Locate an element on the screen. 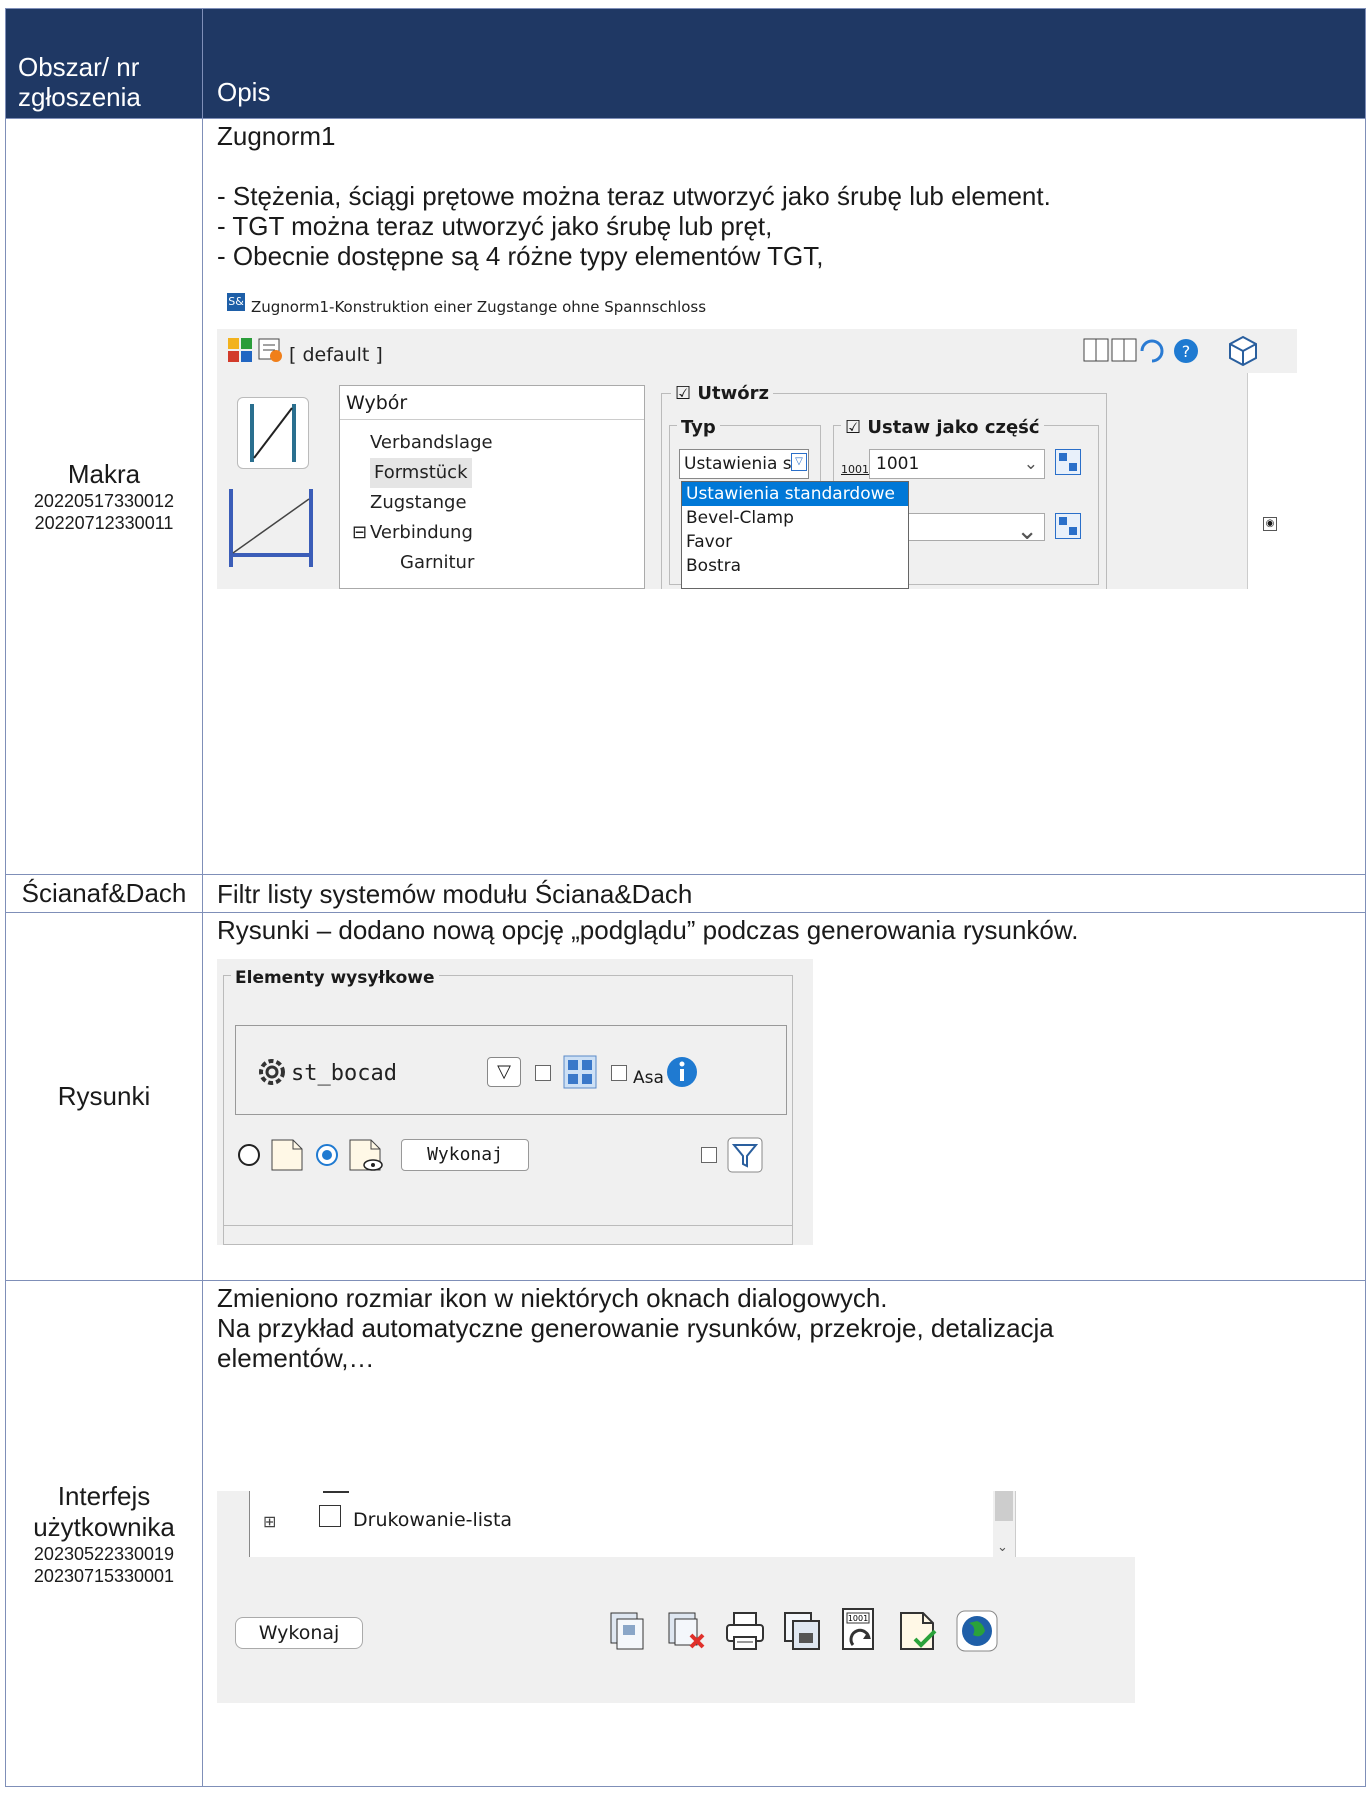 This screenshot has height=1802, width=1371. tree-item-label: Drukowanie-lista is located at coordinates (433, 1520).